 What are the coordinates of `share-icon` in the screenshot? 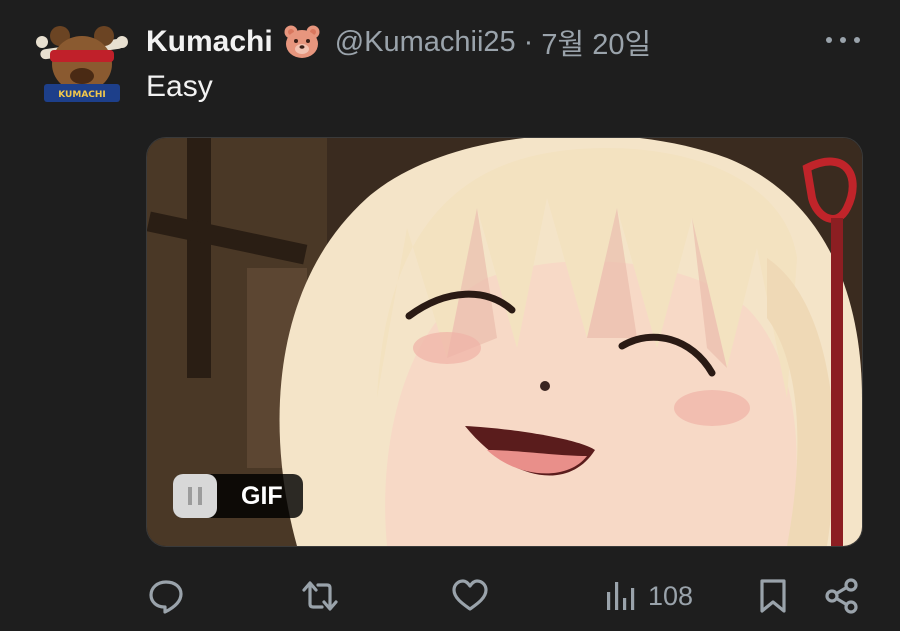 It's located at (841, 596).